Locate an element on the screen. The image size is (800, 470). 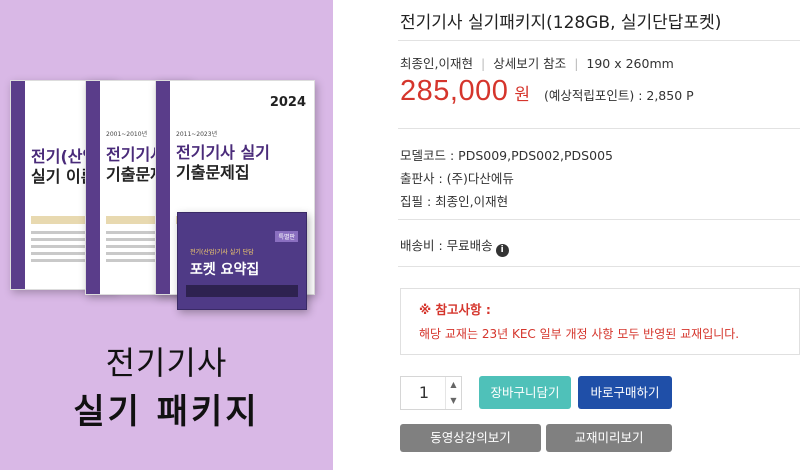
model-code: 모델코드 : PDS009,PDS002,PDS005 is located at coordinates (506, 155).